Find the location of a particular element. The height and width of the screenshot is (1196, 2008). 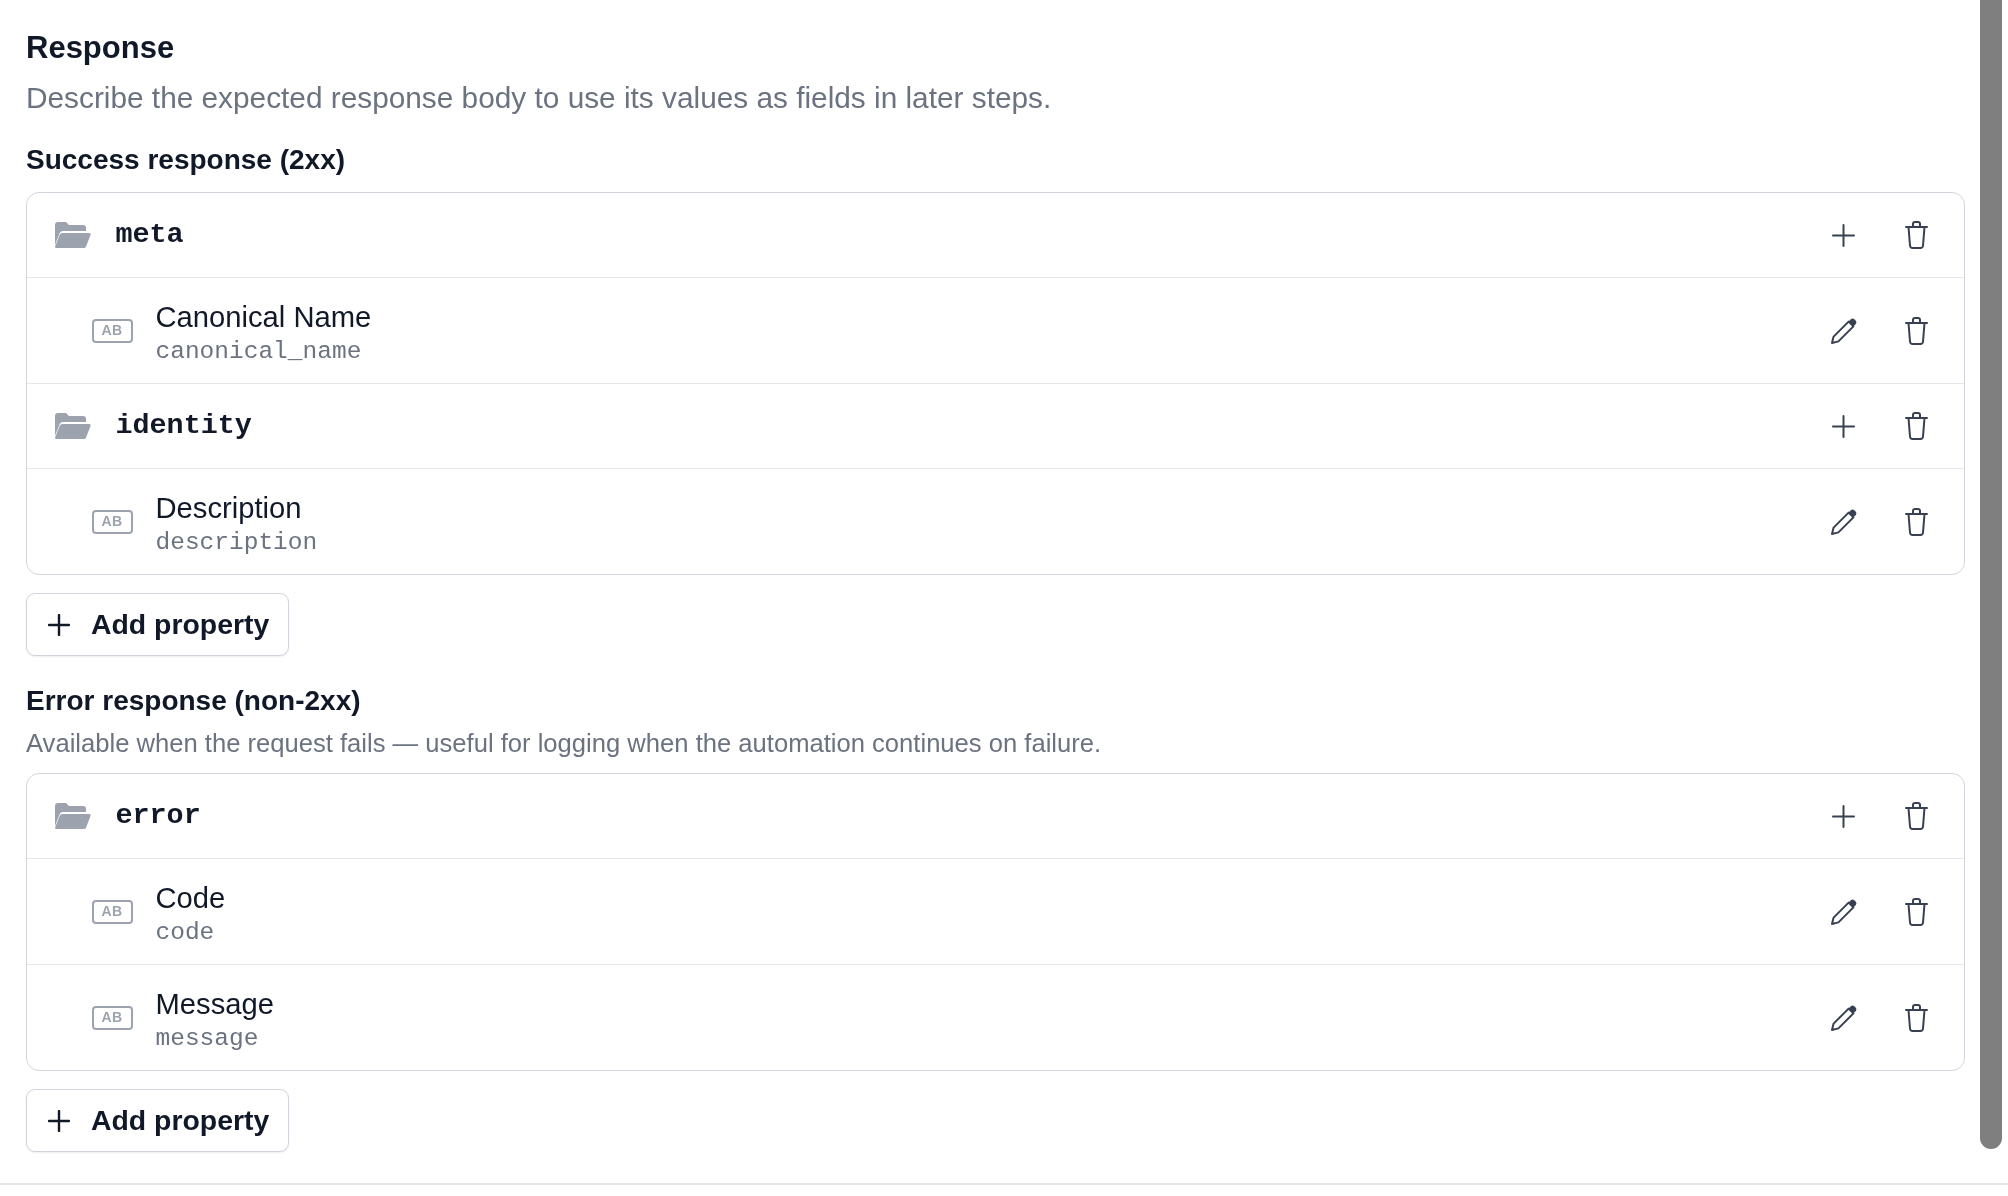

section-title: Response is located at coordinates (100, 48).